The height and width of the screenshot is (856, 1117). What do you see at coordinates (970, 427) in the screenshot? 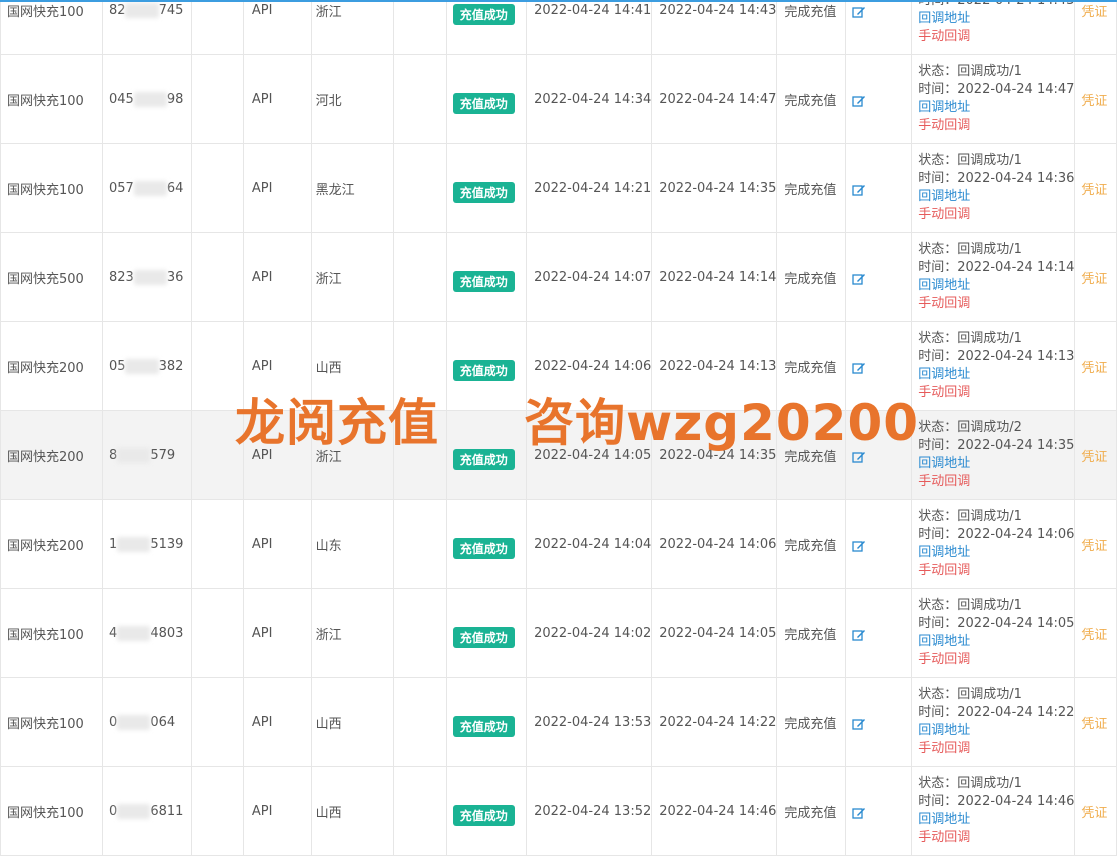
I see `callback-status: 状态：回调成功/2` at bounding box center [970, 427].